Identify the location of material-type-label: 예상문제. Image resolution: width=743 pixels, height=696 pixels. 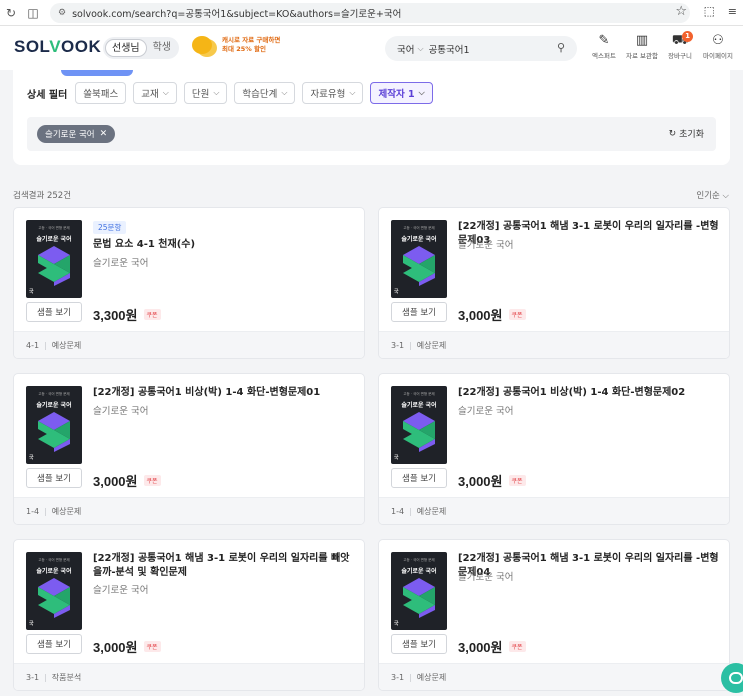
(431, 677).